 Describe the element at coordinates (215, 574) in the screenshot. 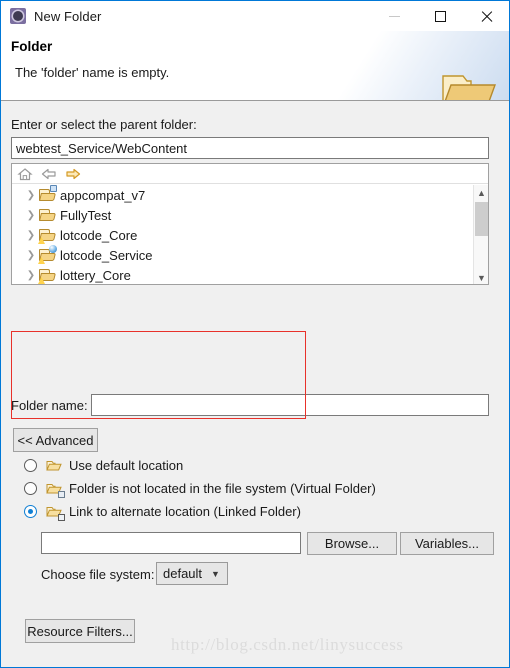

I see `chevron-down-icon: ▼` at that location.